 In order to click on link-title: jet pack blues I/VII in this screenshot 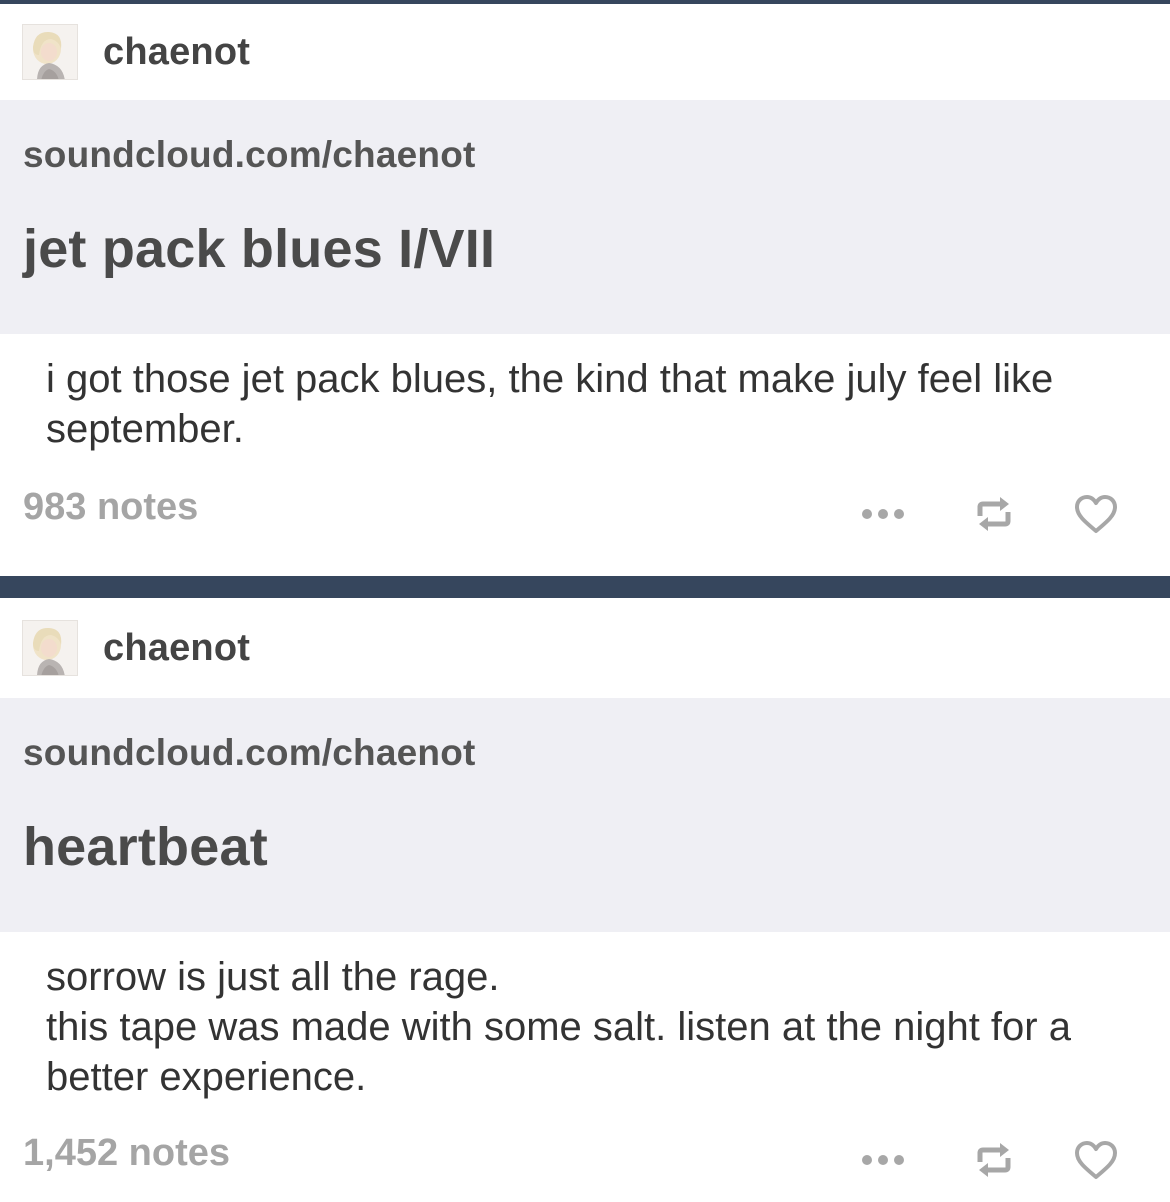, I will do `click(259, 249)`.